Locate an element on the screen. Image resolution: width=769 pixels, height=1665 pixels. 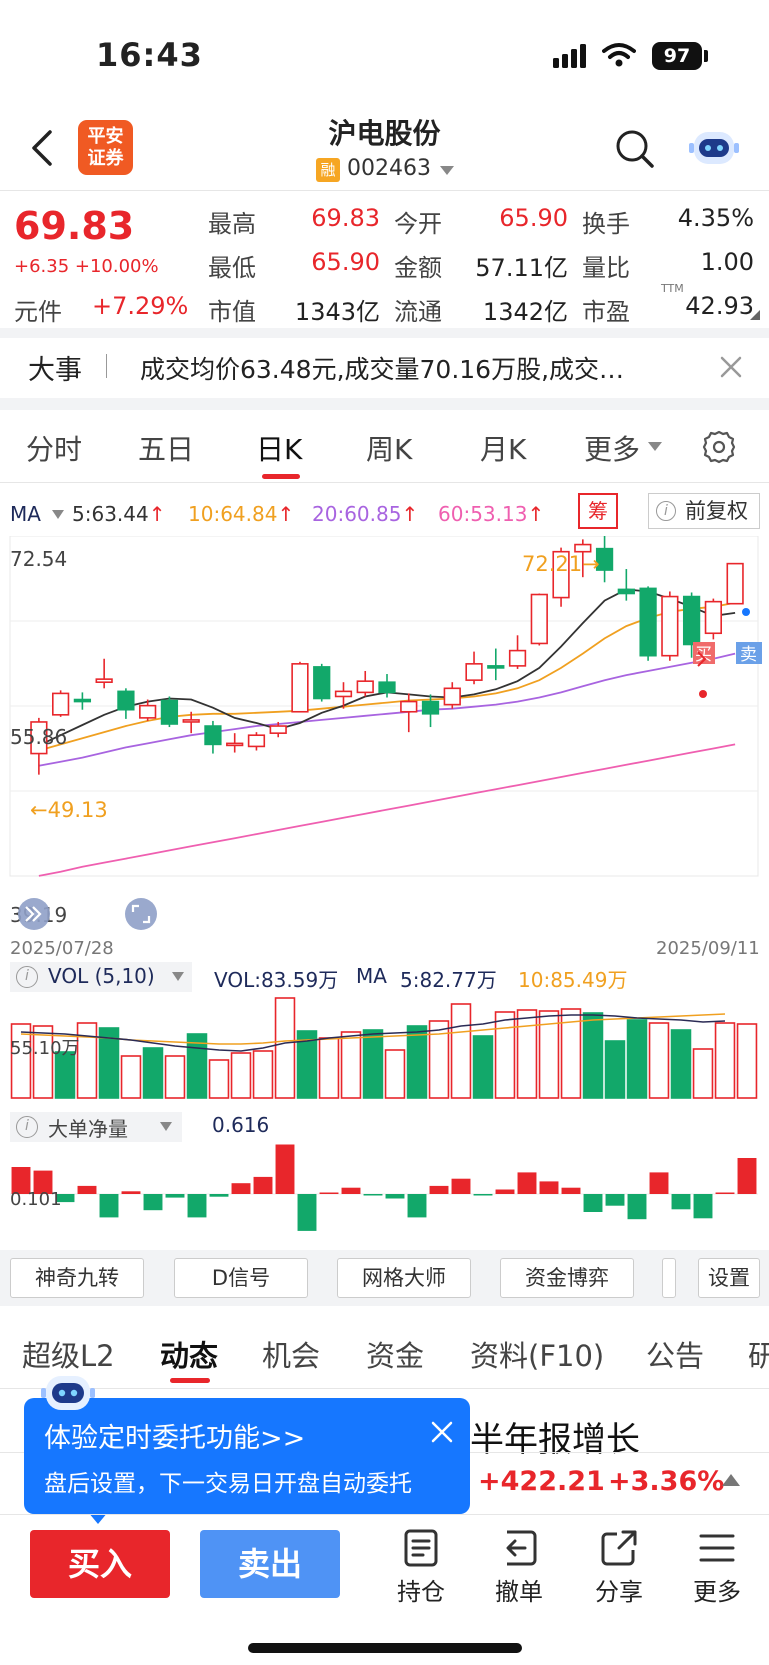
index-change: +422.21 is located at coordinates (541, 1481).